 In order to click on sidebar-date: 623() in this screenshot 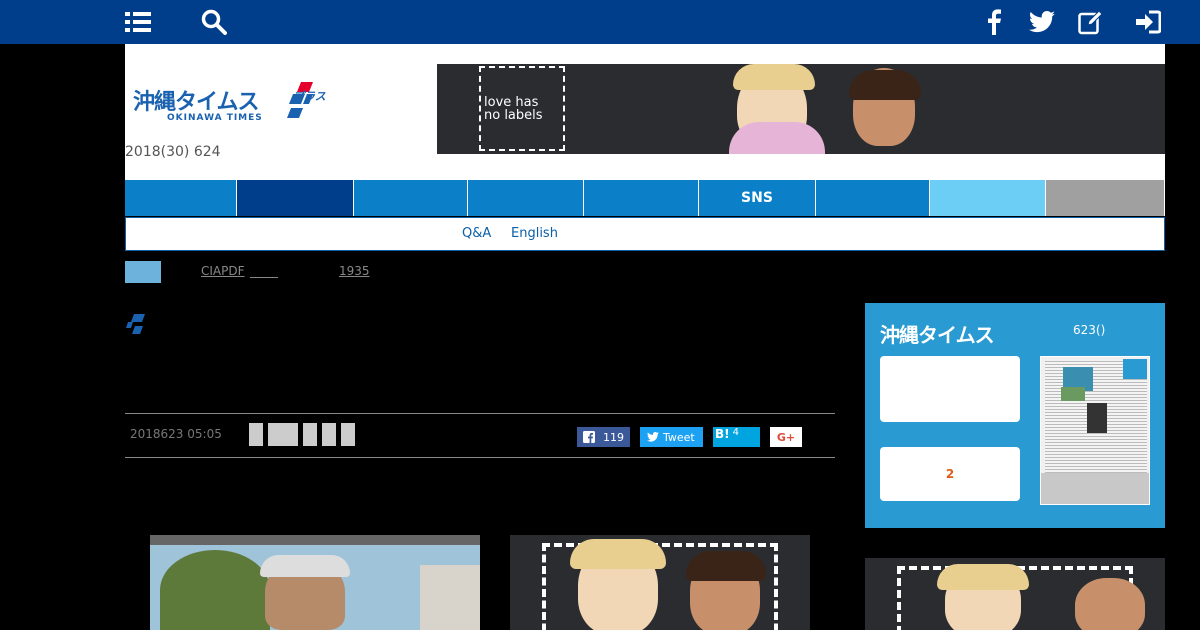, I will do `click(1089, 330)`.